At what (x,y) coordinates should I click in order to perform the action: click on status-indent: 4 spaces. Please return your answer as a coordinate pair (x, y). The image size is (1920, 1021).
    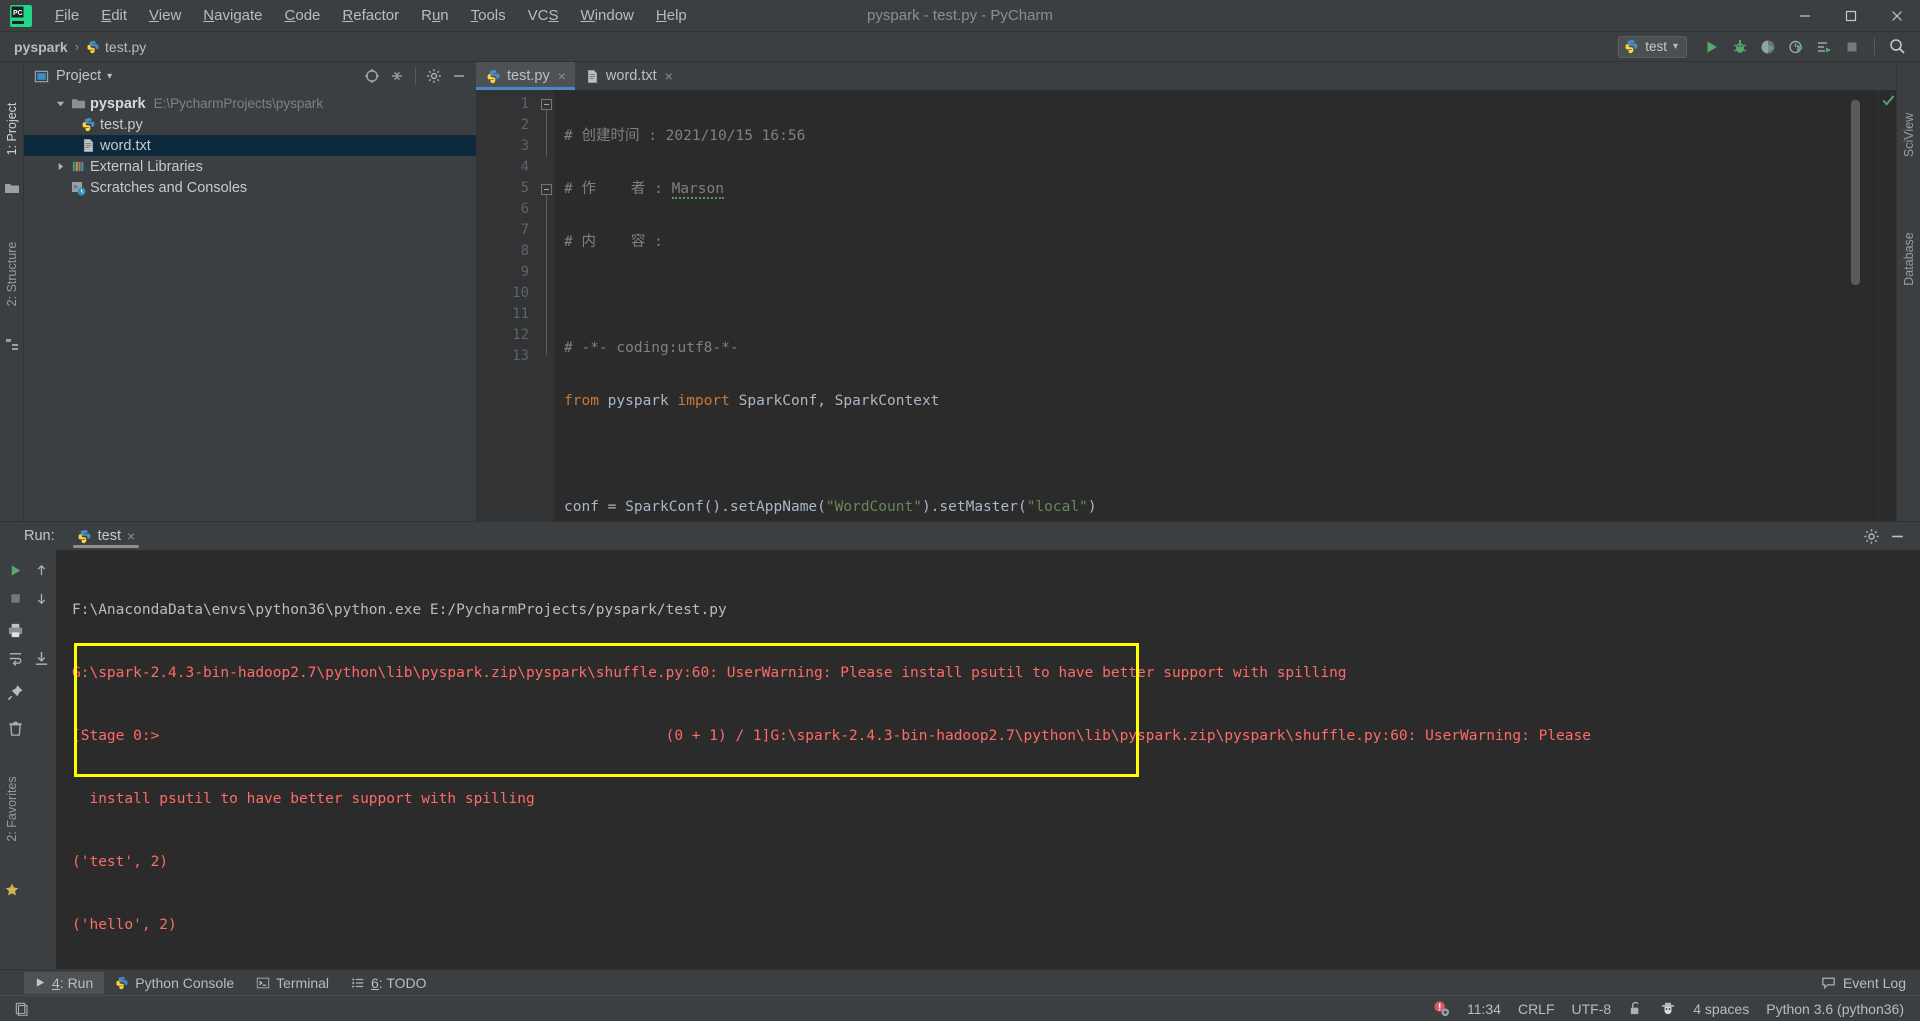
    Looking at the image, I should click on (1721, 1009).